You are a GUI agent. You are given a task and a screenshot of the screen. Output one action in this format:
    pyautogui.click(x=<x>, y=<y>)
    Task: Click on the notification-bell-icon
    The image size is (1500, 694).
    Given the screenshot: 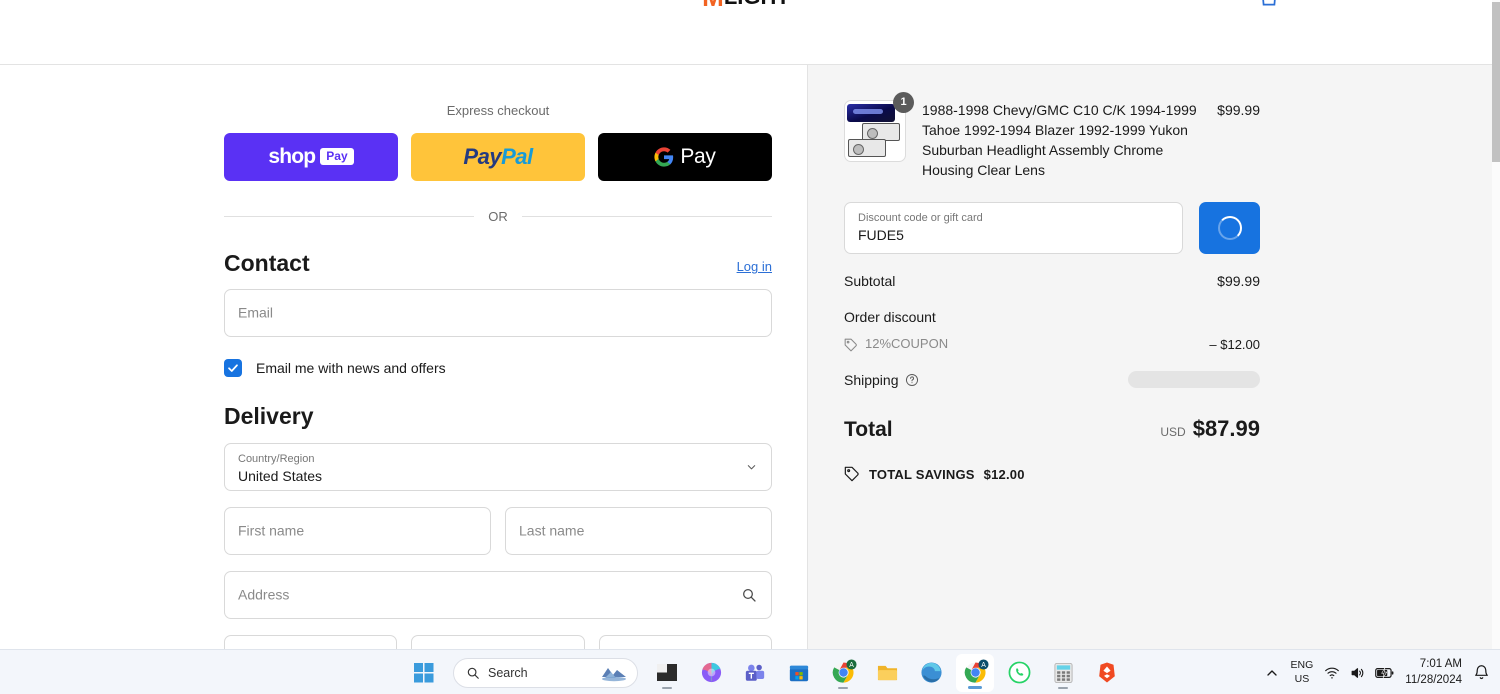 What is the action you would take?
    pyautogui.click(x=1481, y=672)
    